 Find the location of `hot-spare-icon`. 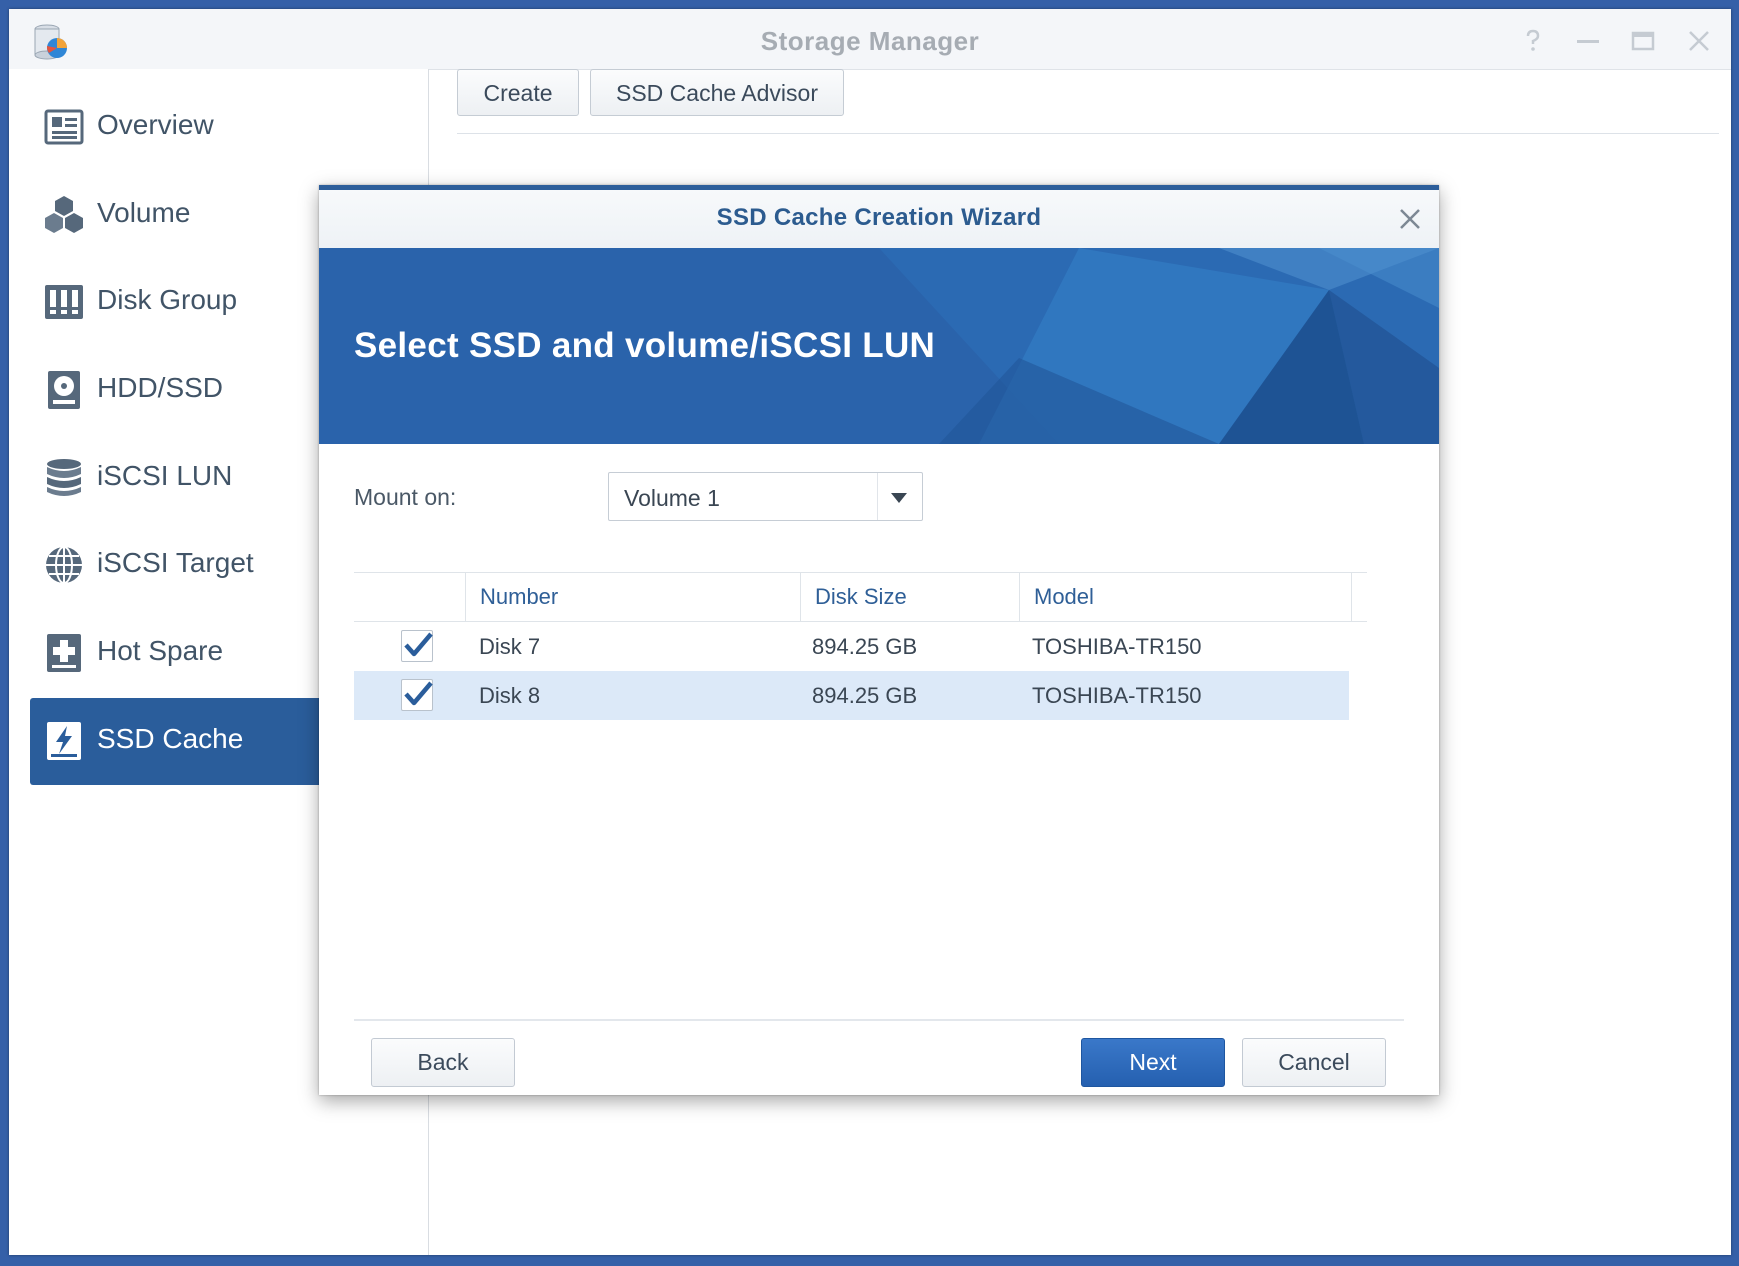

hot-spare-icon is located at coordinates (64, 653).